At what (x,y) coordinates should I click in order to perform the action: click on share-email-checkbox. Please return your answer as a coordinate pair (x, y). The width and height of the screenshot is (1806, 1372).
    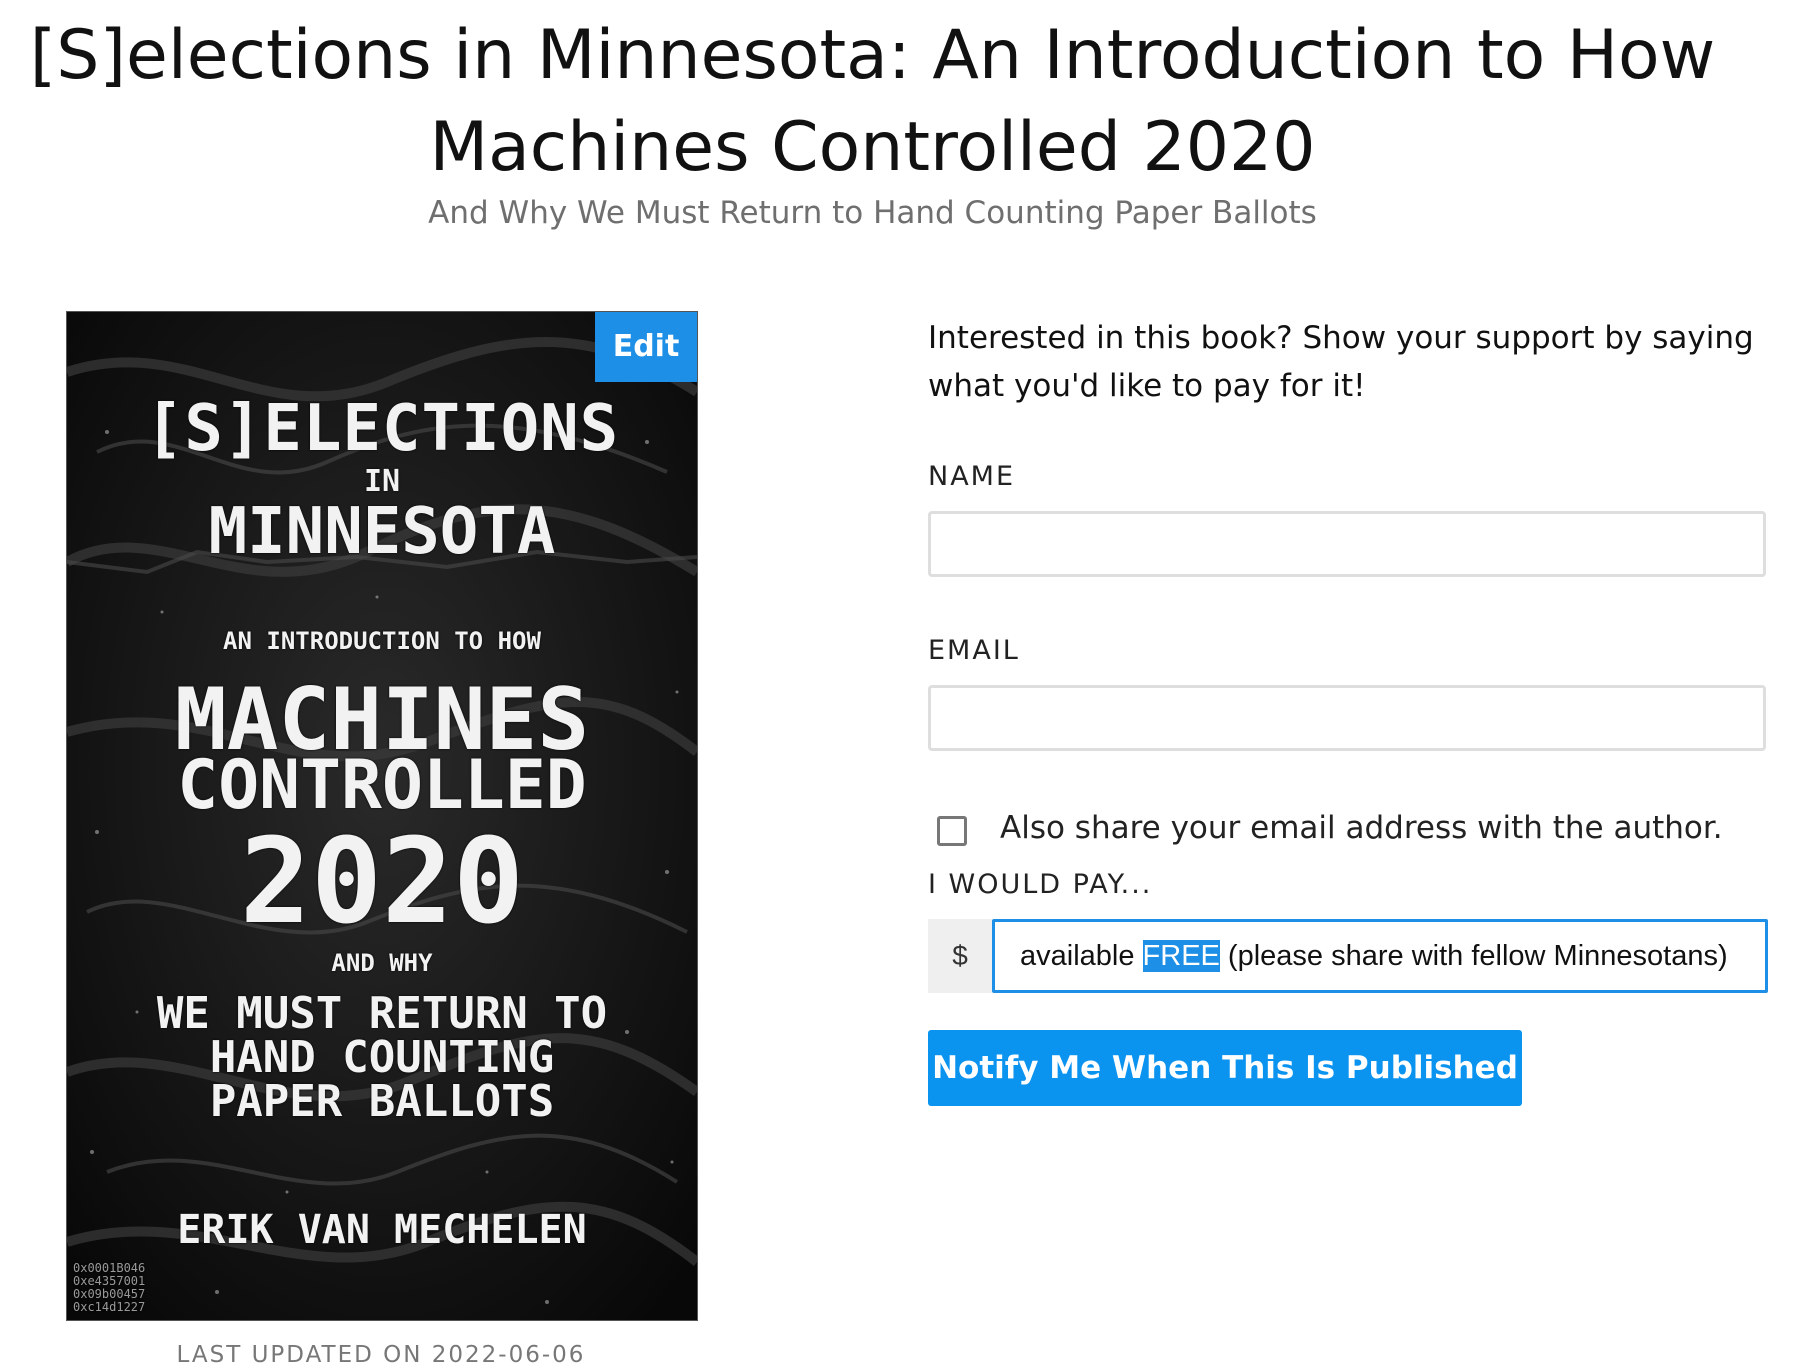
    Looking at the image, I should click on (952, 831).